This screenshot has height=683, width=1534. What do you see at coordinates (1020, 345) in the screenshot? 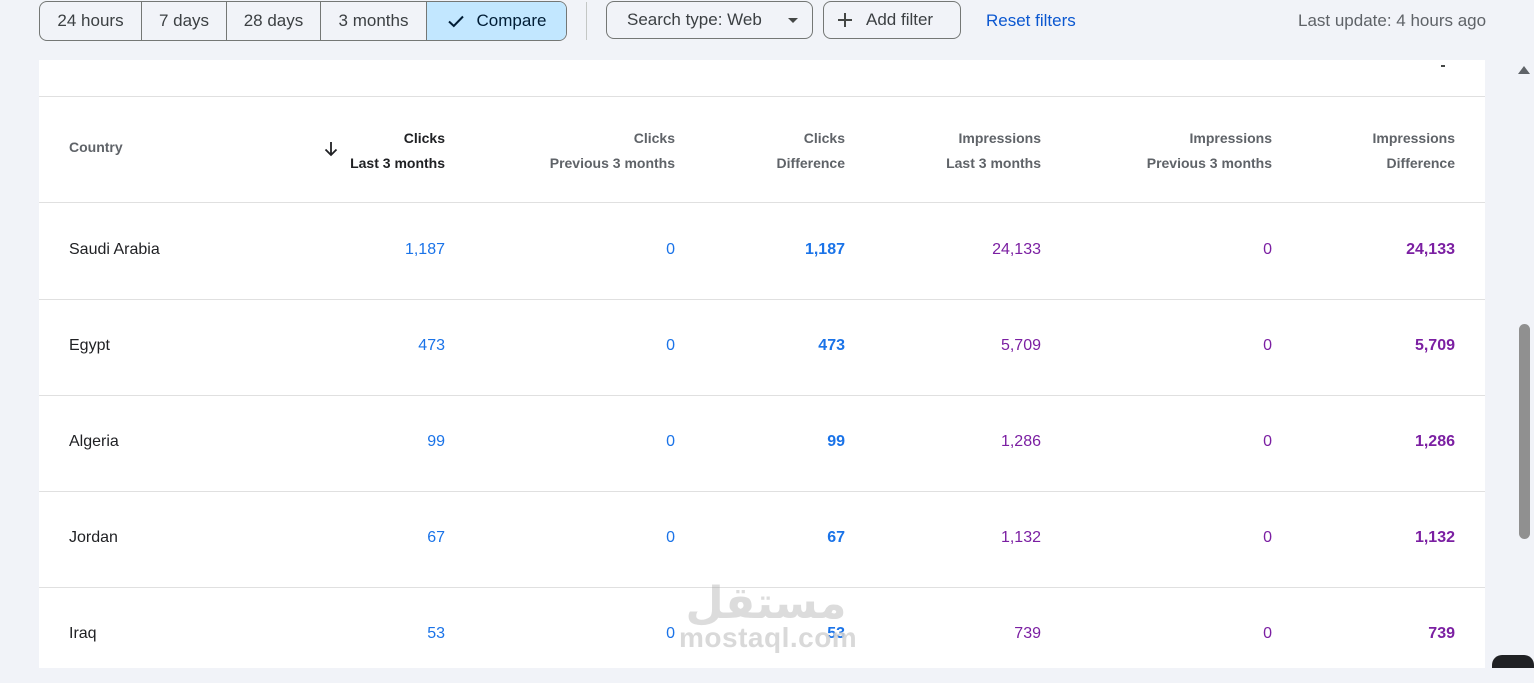
I see `impressions-last-cell: 5,709` at bounding box center [1020, 345].